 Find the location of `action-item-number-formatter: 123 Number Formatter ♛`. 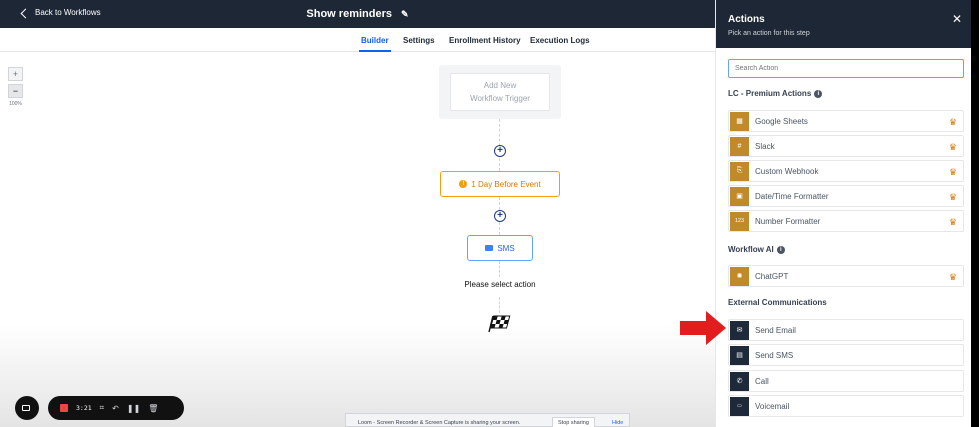

action-item-number-formatter: 123 Number Formatter ♛ is located at coordinates (846, 221).